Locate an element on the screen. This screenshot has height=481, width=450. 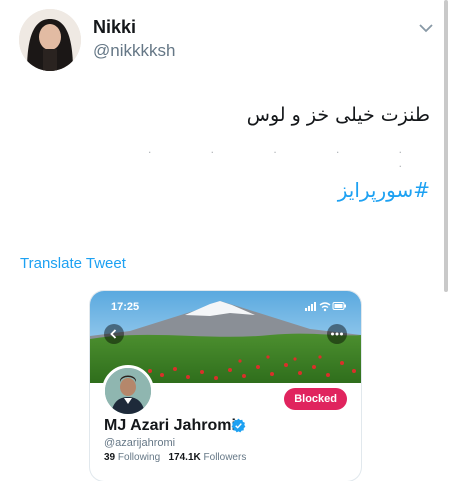
author-display-name: Nikki is located at coordinates (114, 27).